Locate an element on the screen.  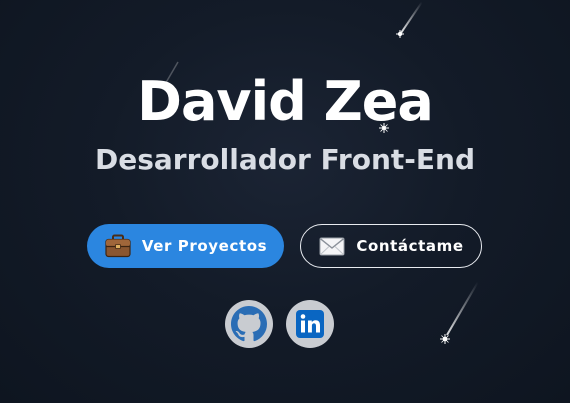
linkedin-link is located at coordinates (310, 324).